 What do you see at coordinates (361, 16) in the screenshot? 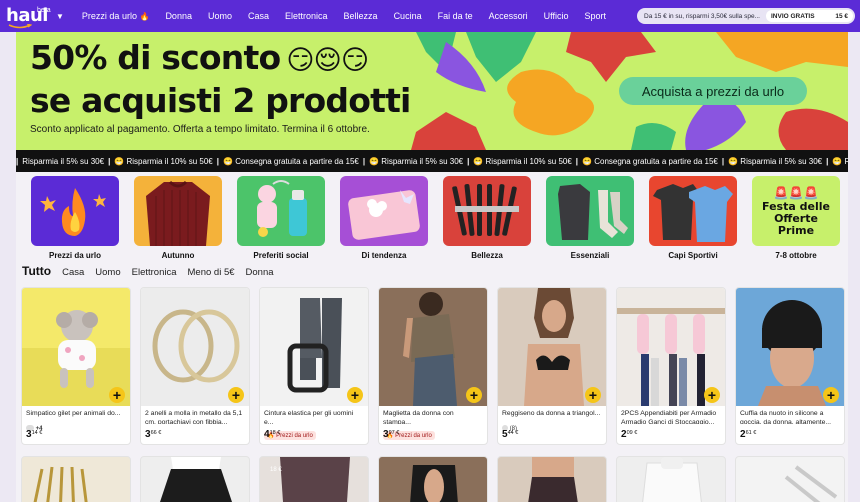
I see `nav-item-bellezza: Bellezza` at bounding box center [361, 16].